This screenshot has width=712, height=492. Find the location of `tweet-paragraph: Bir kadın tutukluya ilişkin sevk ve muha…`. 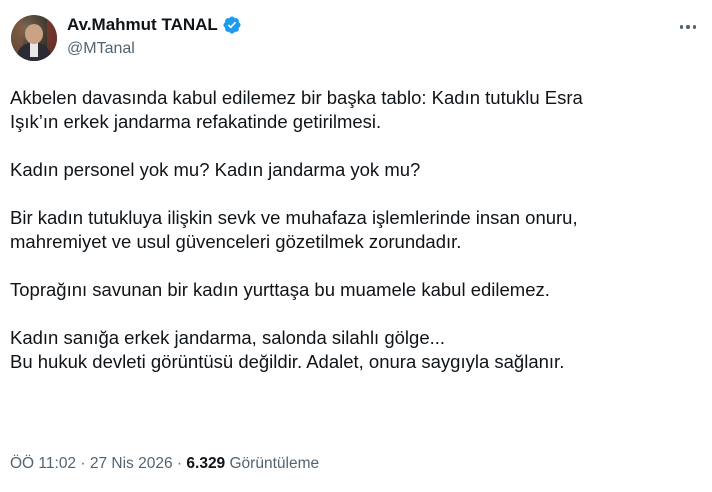

tweet-paragraph: Bir kadın tutukluya ilişkin sevk ve muha… is located at coordinates (350, 230).